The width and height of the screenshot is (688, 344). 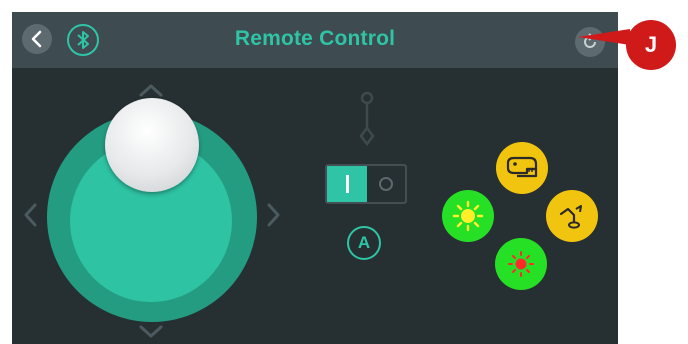 What do you see at coordinates (273, 215) in the screenshot?
I see `chevron-right-icon` at bounding box center [273, 215].